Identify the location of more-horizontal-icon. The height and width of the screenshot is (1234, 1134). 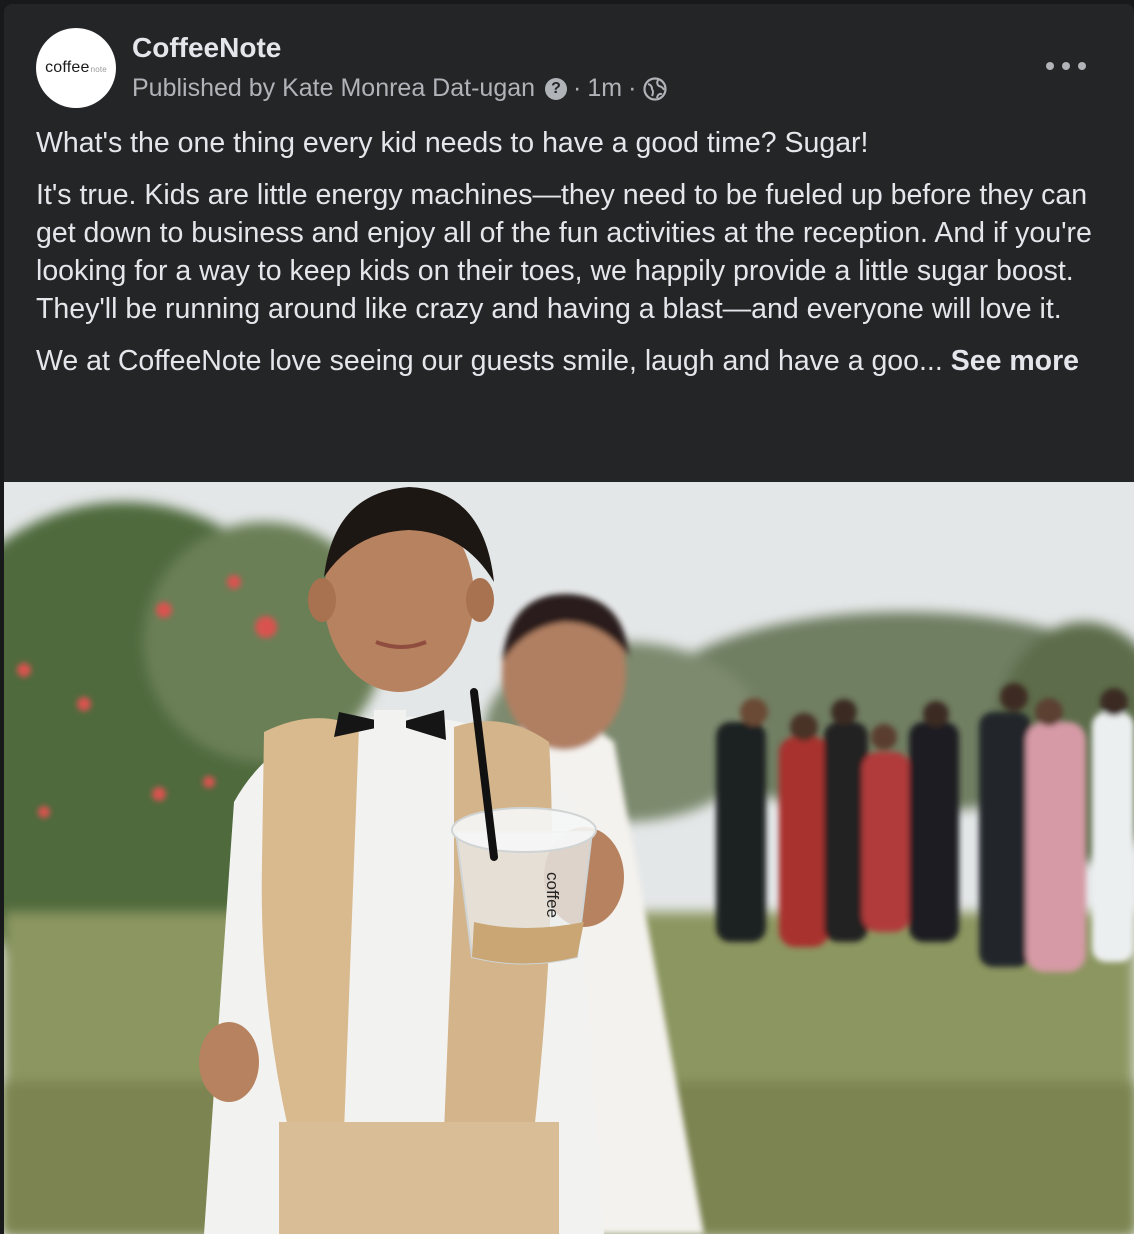
(1050, 66).